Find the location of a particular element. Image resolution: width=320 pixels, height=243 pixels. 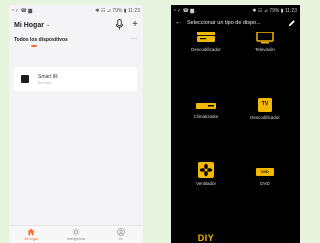

nav-item-me: Yo is located at coordinates (121, 234).